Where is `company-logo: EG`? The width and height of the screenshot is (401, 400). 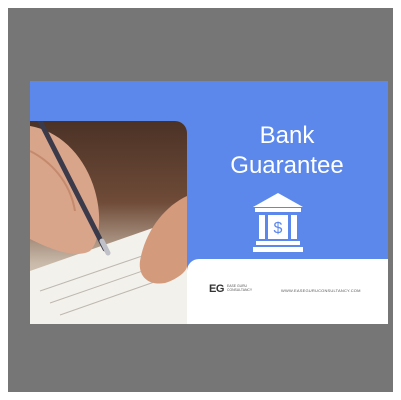
company-logo: EG is located at coordinates (216, 289).